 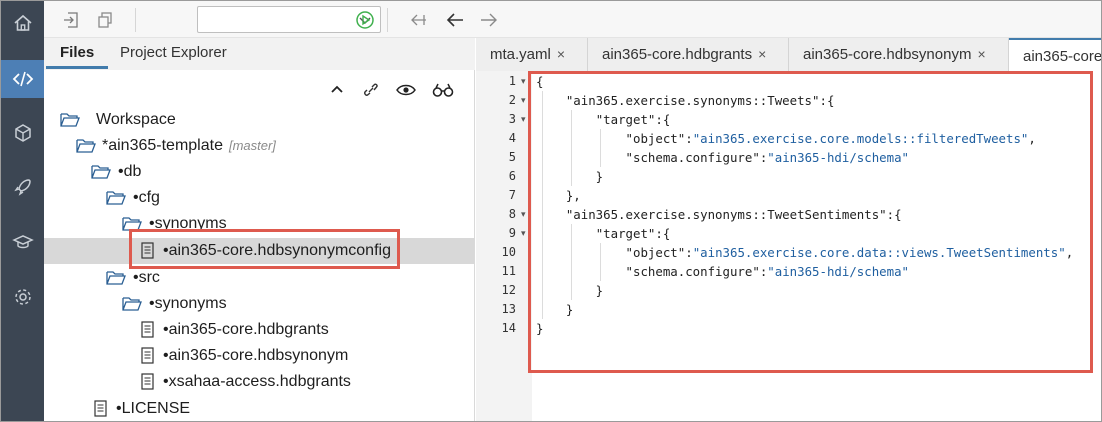 I want to click on panel-tabs: Files Project Explorer, so click(x=259, y=54).